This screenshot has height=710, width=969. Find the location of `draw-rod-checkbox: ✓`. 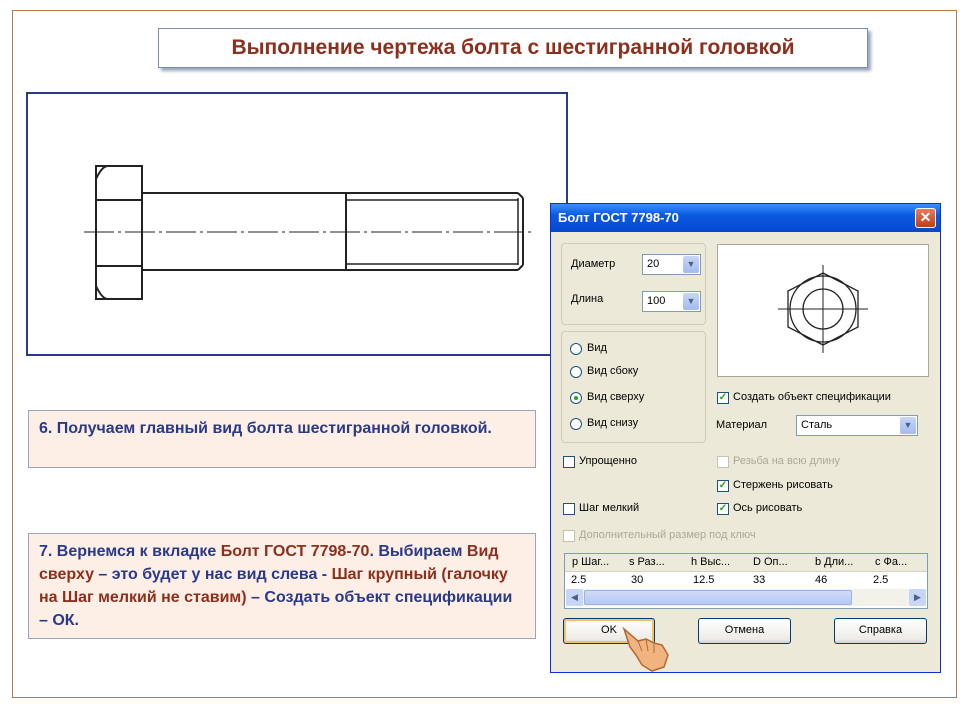

draw-rod-checkbox: ✓ is located at coordinates (723, 486).